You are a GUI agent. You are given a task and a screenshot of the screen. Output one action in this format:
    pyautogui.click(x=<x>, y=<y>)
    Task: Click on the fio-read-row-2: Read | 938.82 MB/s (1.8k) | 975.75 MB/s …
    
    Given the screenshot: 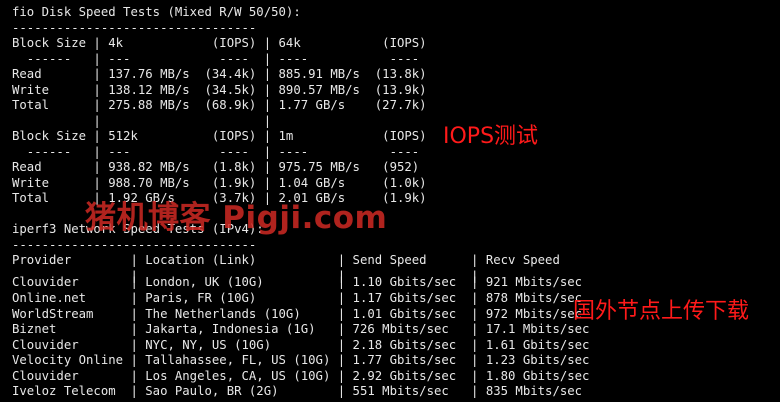 What is the action you would take?
    pyautogui.click(x=216, y=167)
    